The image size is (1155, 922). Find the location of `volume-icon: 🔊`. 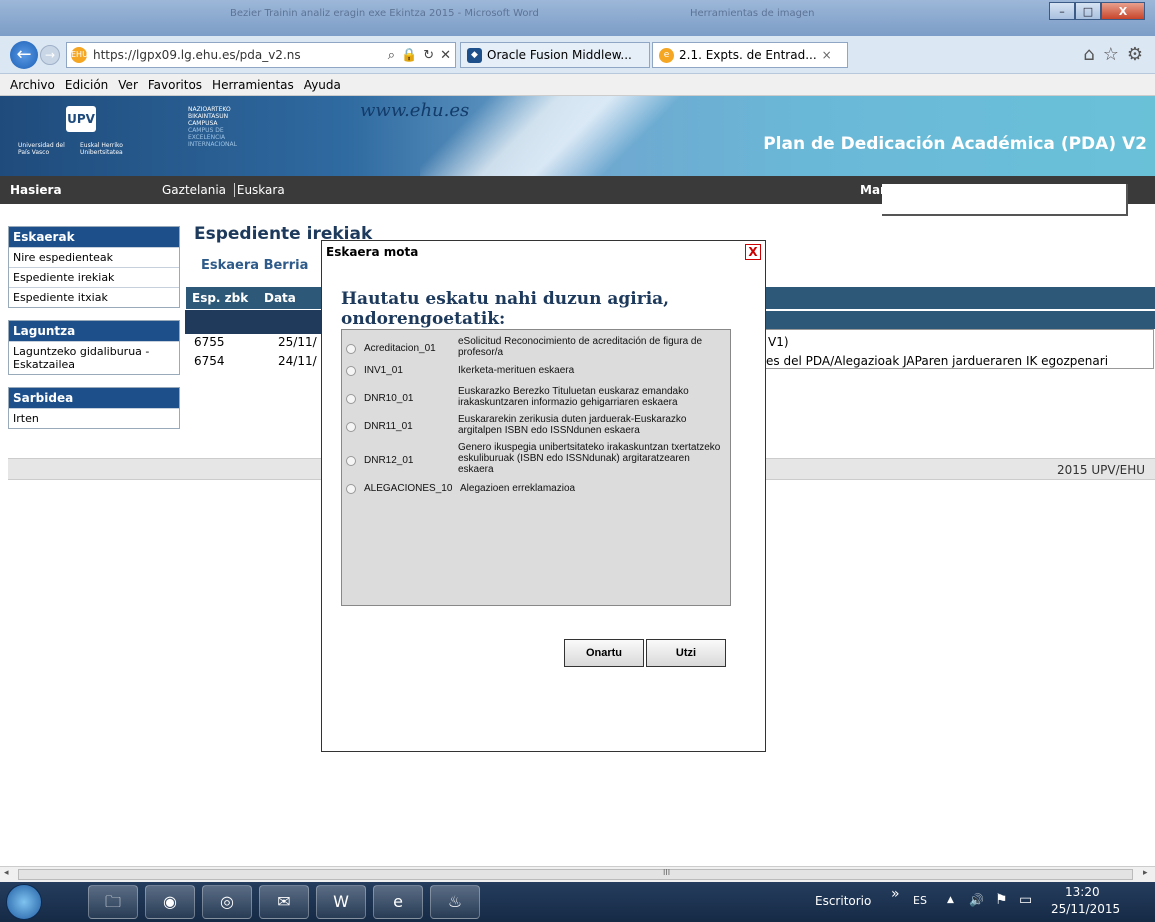

volume-icon: 🔊 is located at coordinates (976, 900).